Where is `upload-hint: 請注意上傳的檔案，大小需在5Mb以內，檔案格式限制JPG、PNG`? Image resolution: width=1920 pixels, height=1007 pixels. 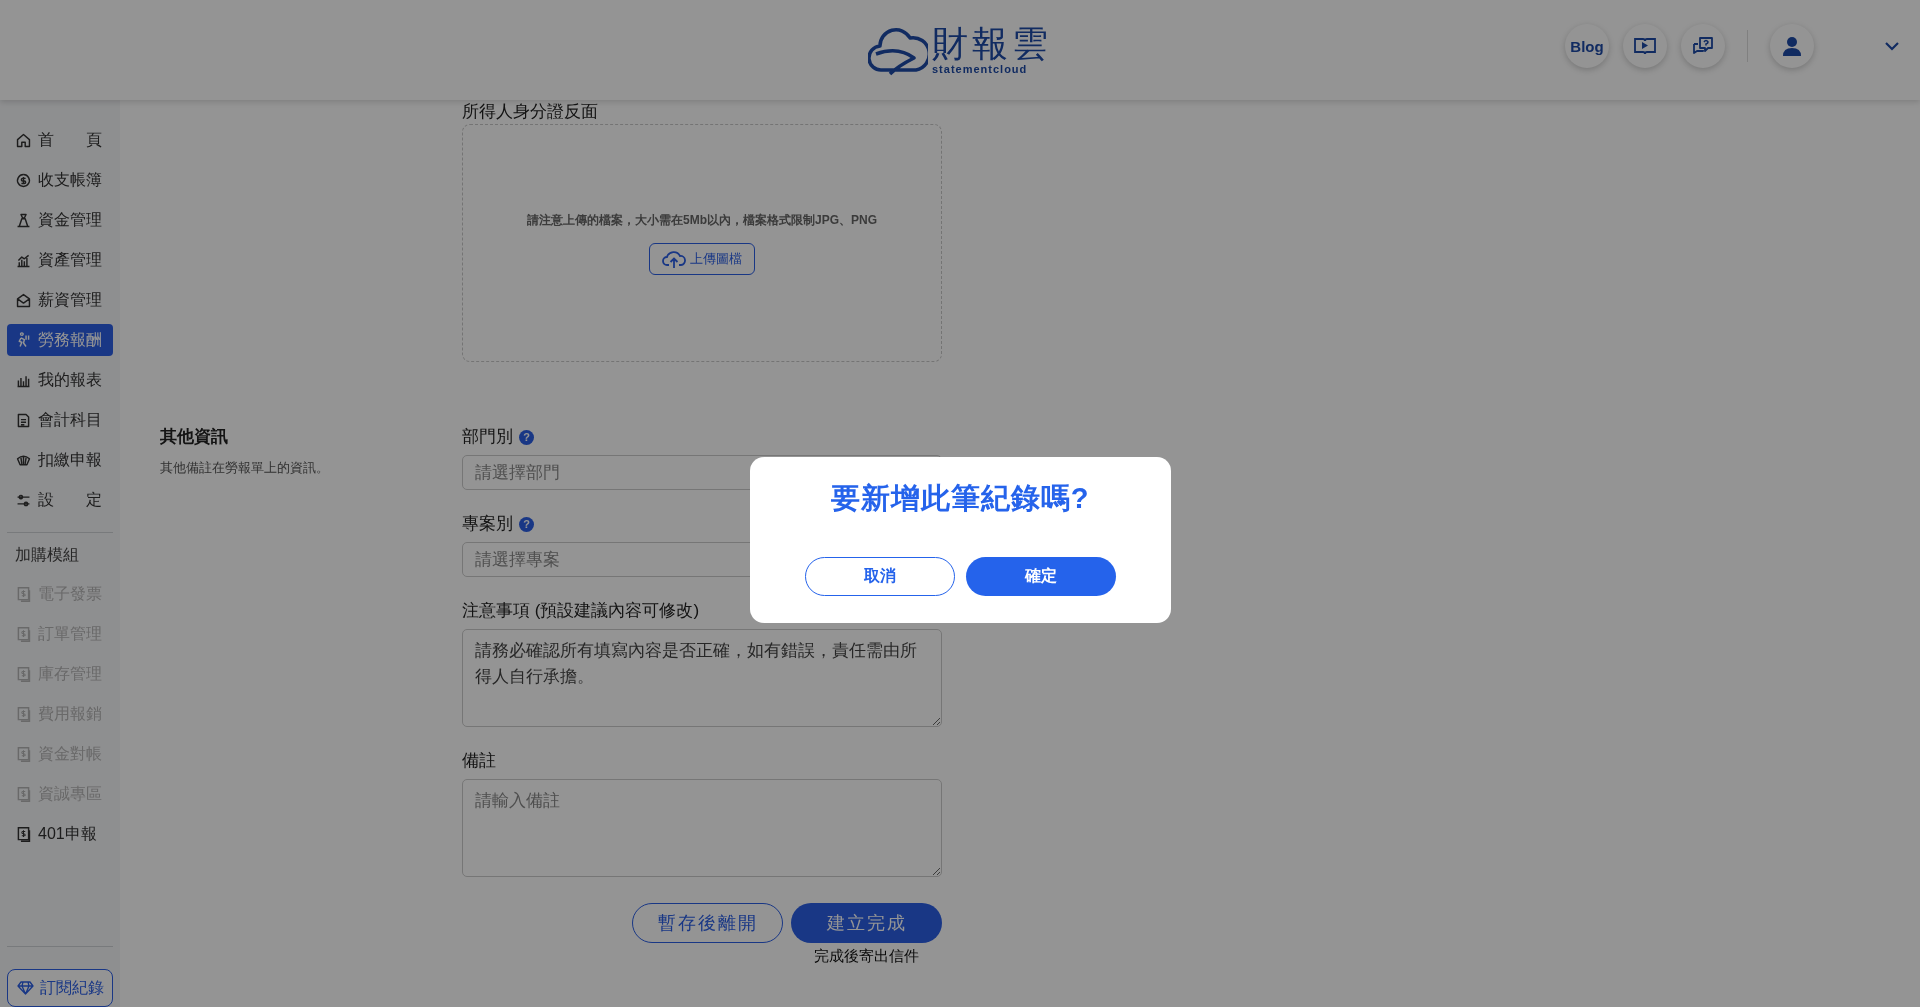
upload-hint: 請注意上傳的檔案，大小需在5Mb以內，檔案格式限制JPG、PNG is located at coordinates (702, 220).